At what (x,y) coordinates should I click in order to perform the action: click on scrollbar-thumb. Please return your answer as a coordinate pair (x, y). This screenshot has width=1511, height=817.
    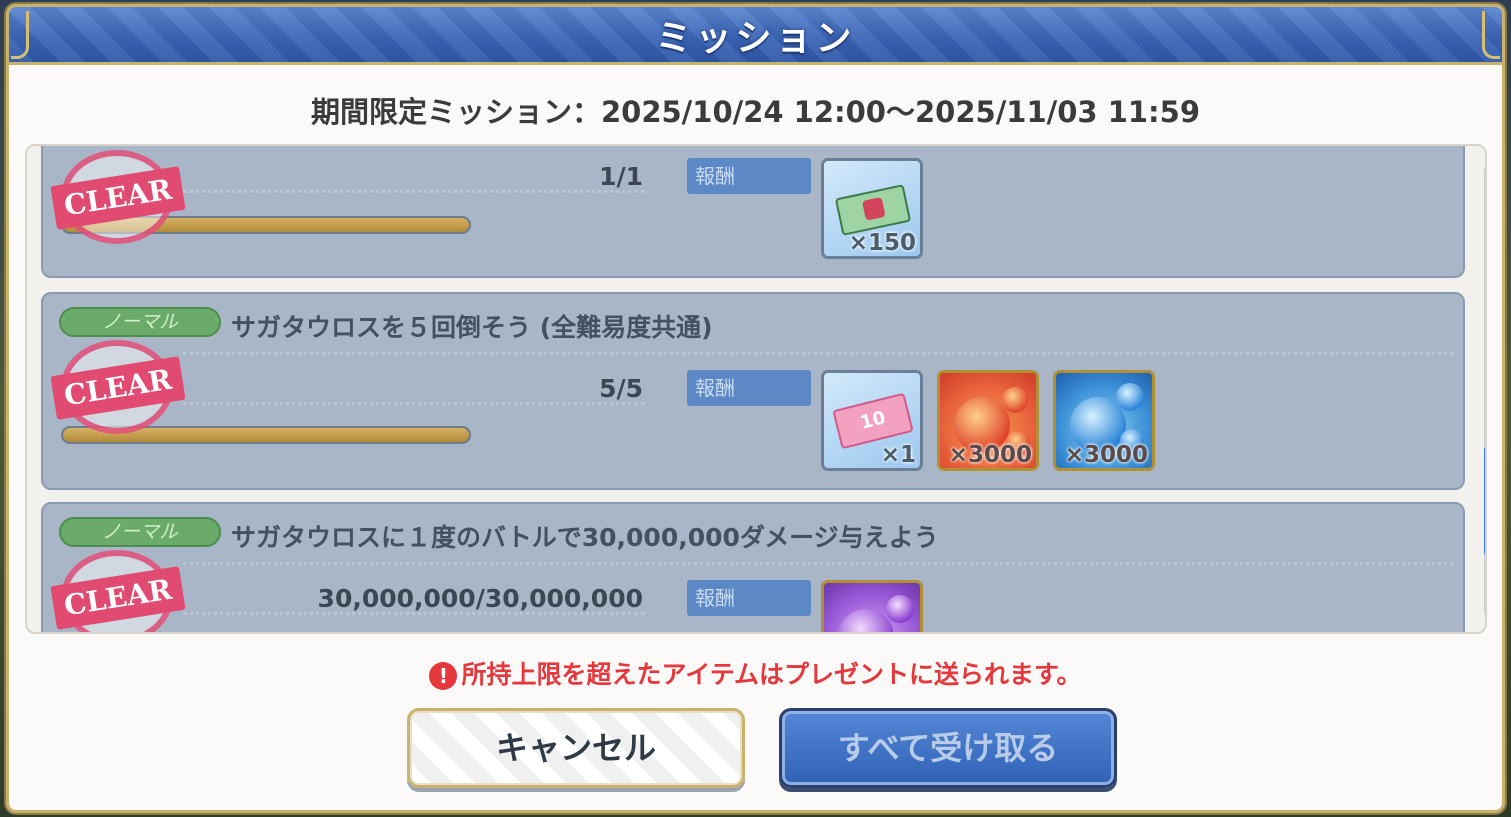
    Looking at the image, I should click on (1484, 501).